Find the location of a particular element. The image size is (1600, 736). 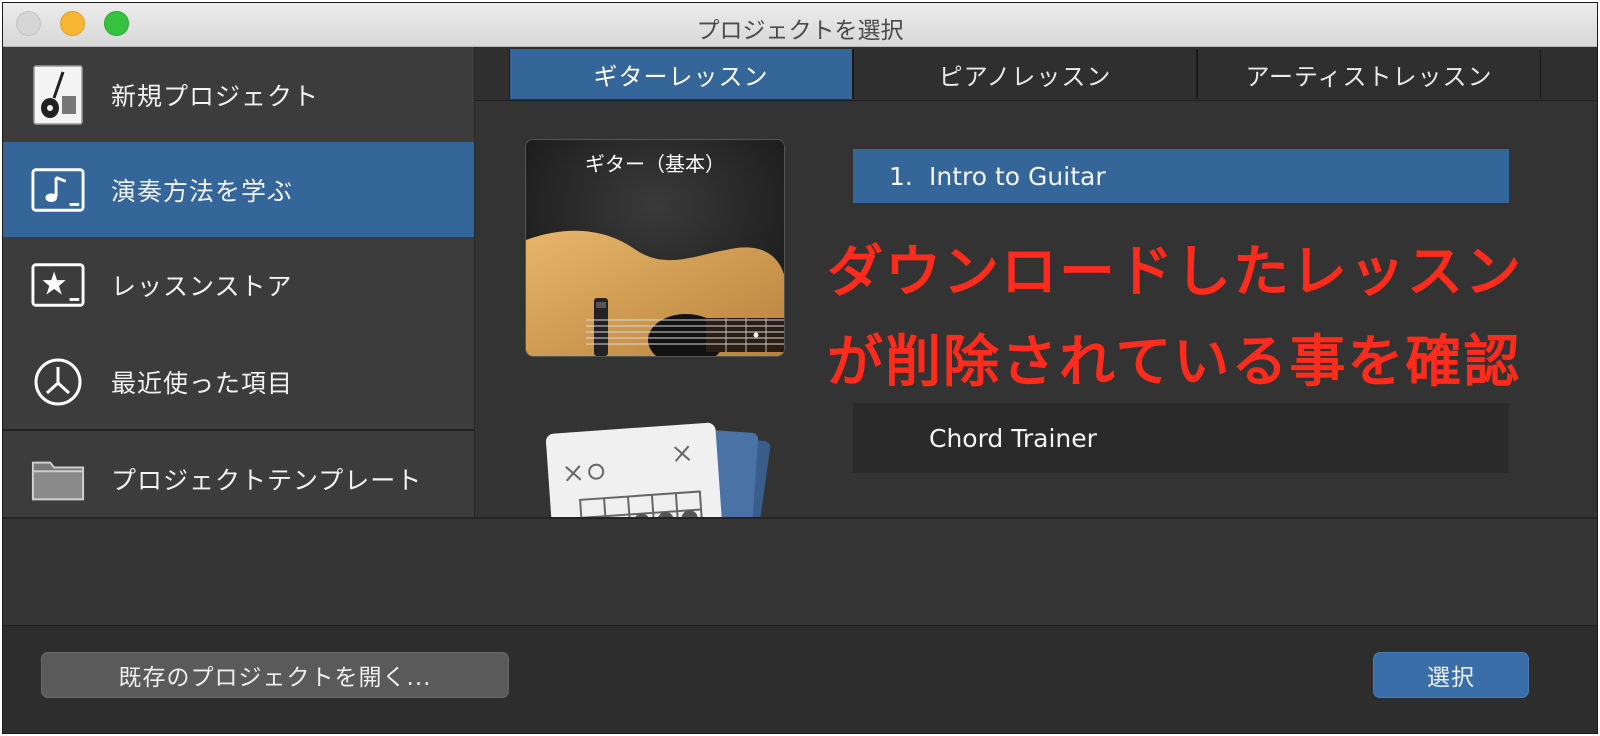

tab-guitar-lessons: ギターレッスン is located at coordinates (681, 74).